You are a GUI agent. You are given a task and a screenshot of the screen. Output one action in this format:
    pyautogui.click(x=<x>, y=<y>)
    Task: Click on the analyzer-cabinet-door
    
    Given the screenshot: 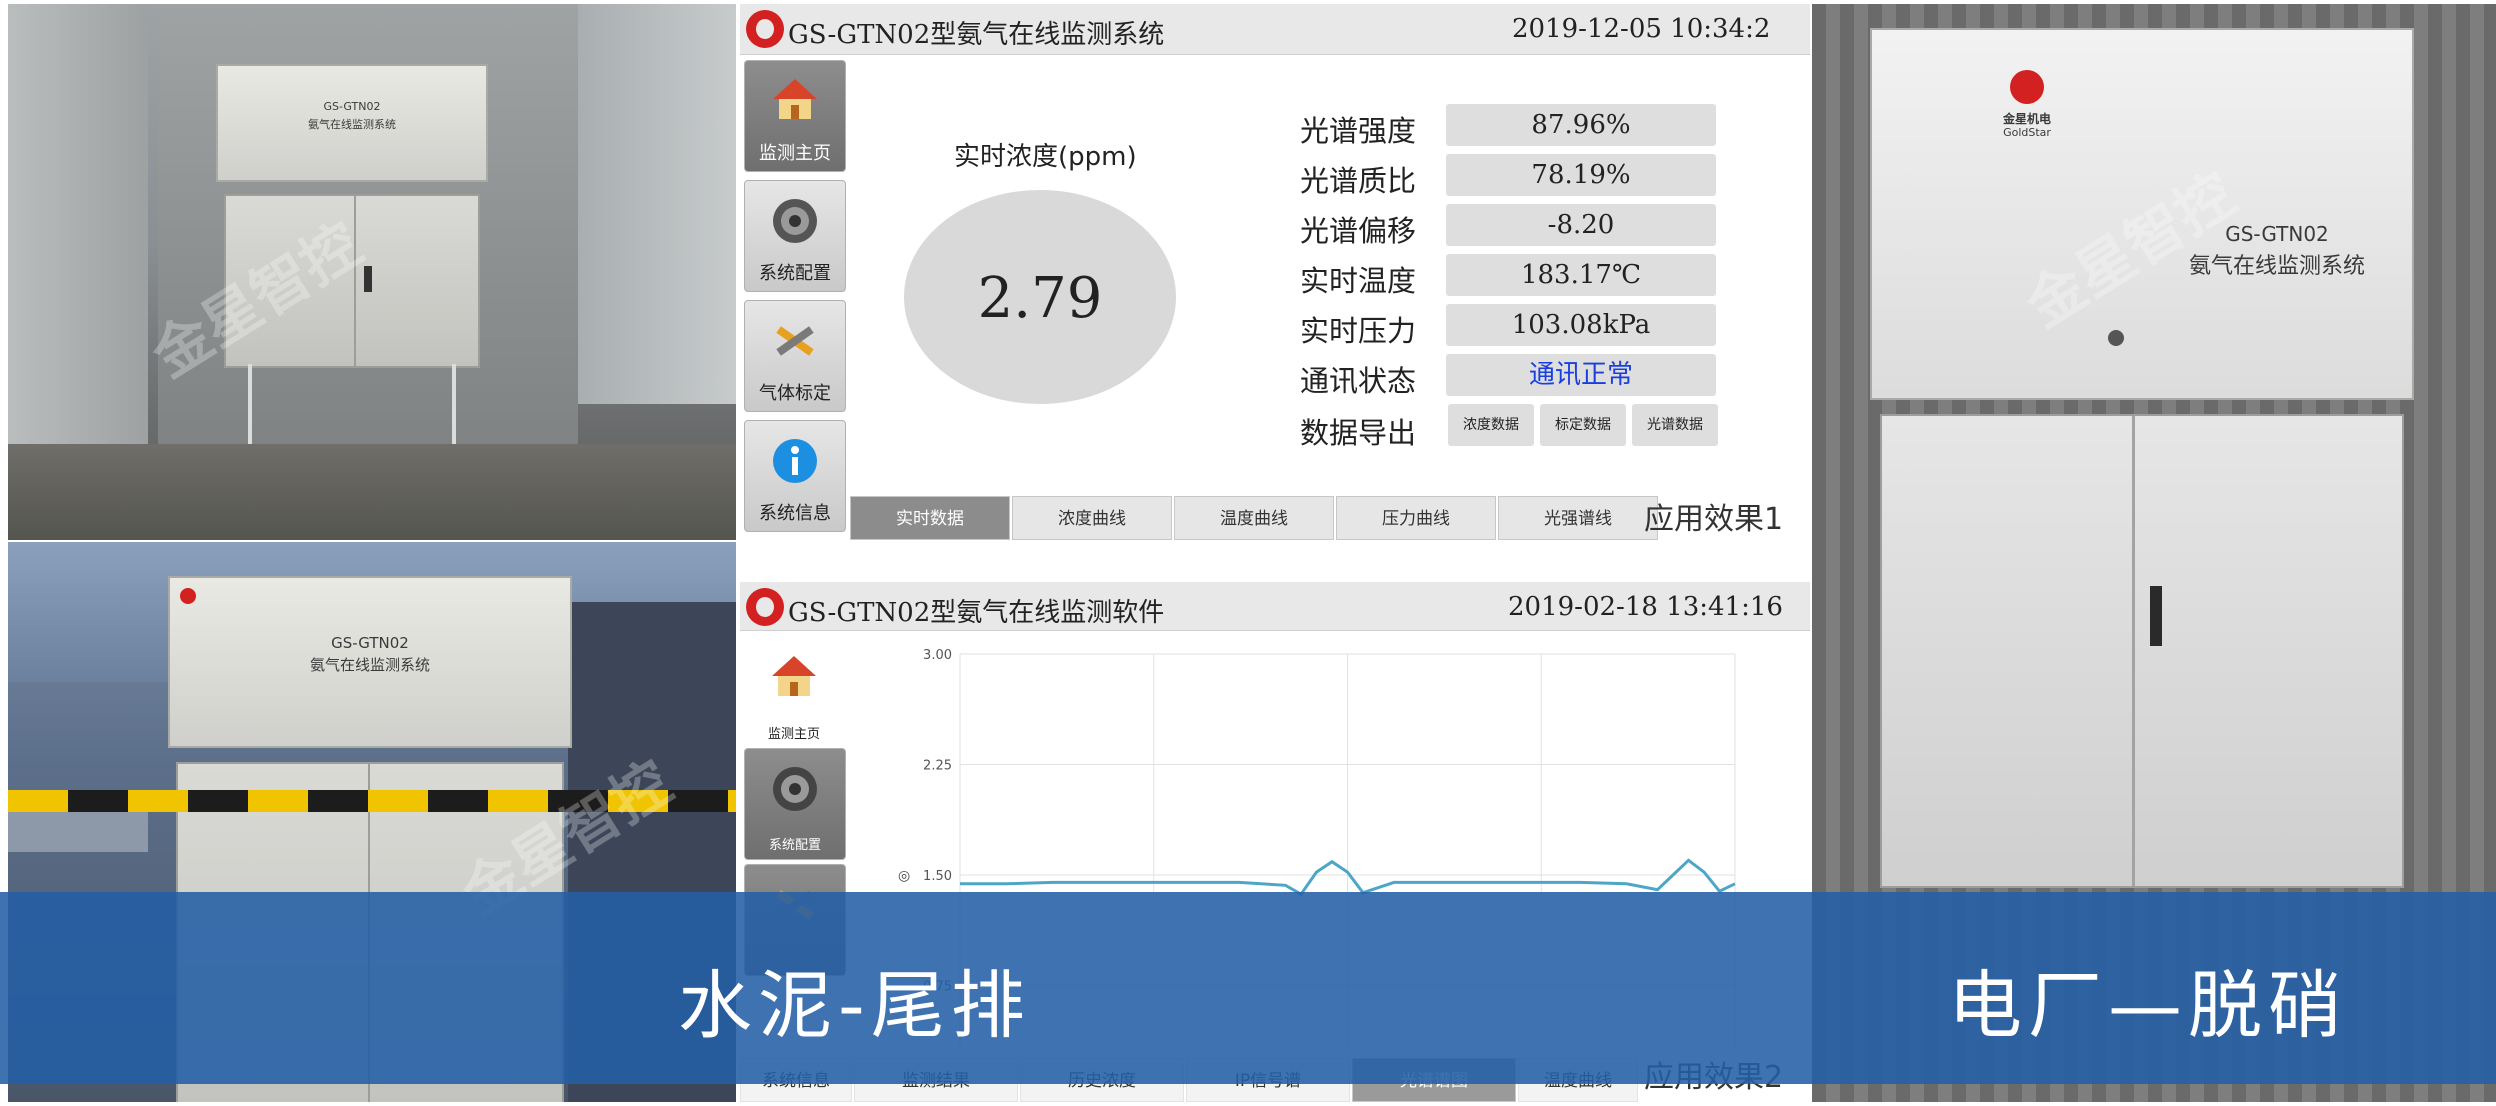 What is the action you would take?
    pyautogui.click(x=2142, y=651)
    